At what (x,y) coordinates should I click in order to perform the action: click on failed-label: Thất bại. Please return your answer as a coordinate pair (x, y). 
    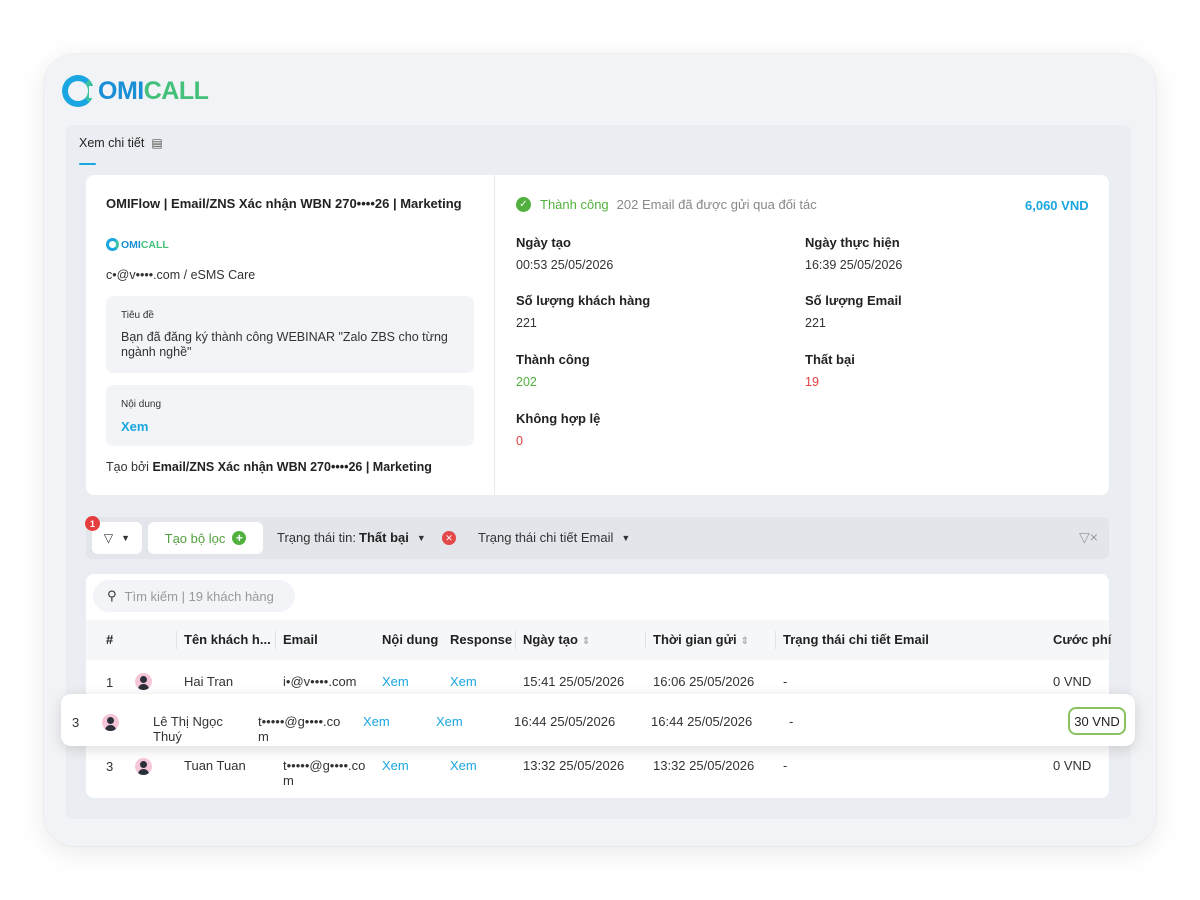
    Looking at the image, I should click on (830, 359).